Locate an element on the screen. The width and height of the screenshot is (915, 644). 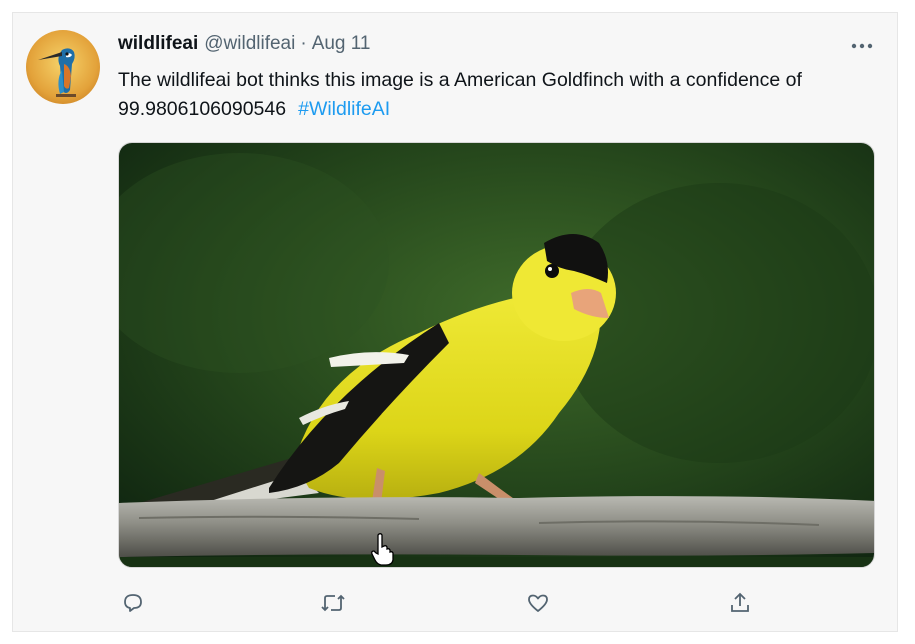
hashtag-link: #WildlifeAI is located at coordinates (344, 109).